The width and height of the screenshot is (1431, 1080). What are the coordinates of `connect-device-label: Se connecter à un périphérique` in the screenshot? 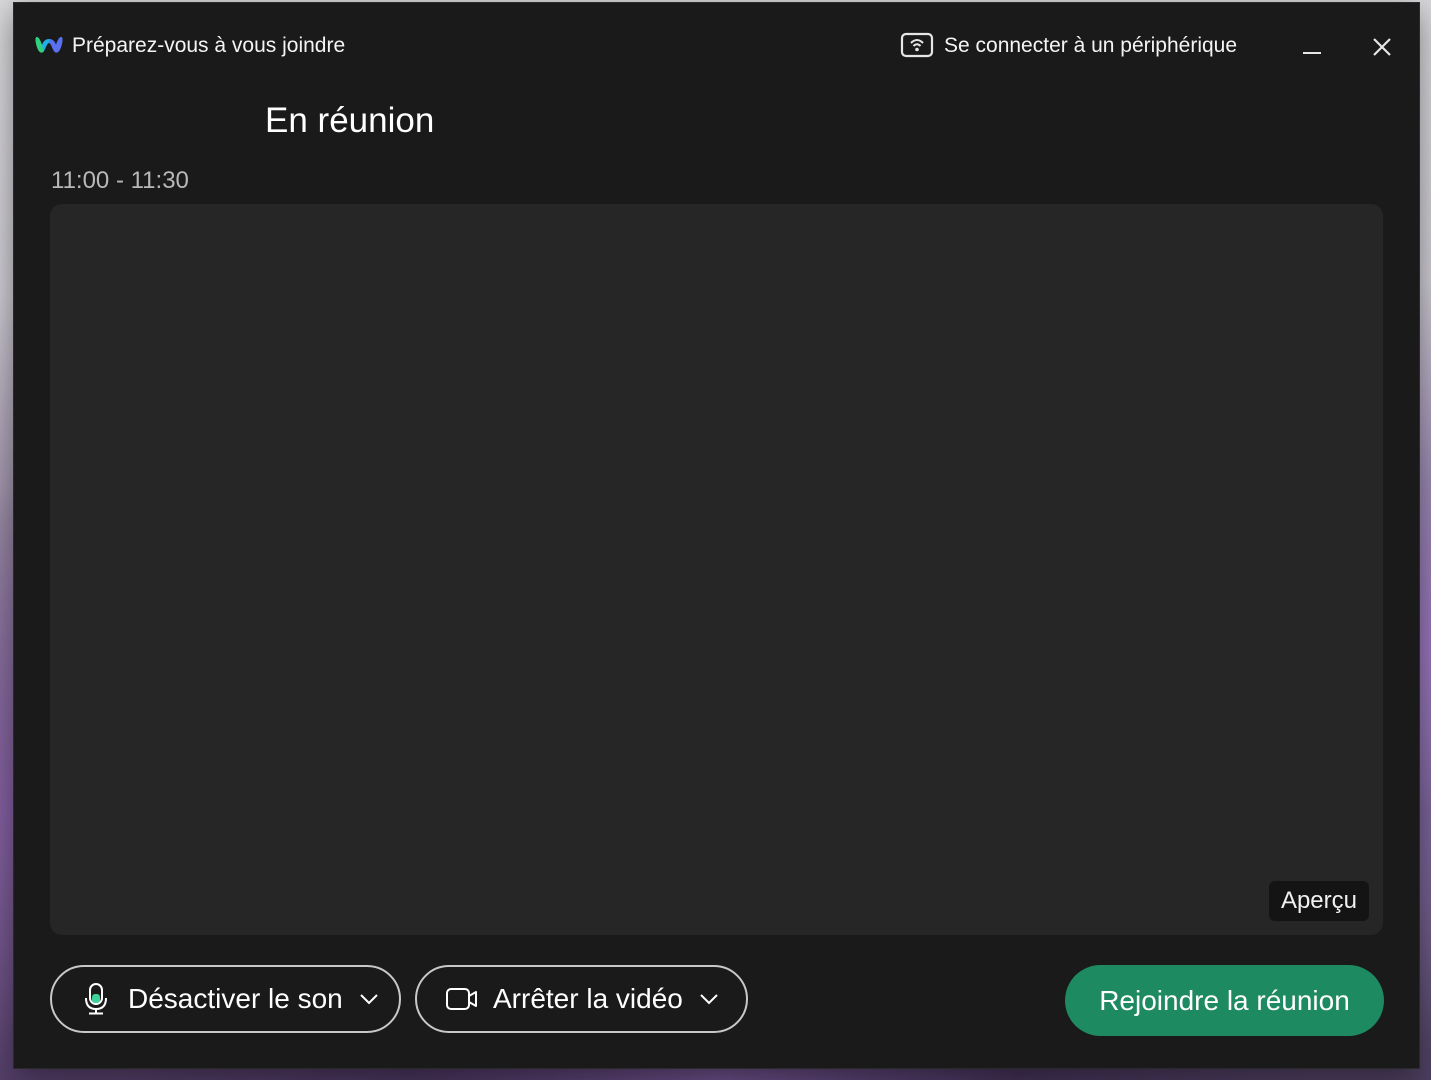 It's located at (1091, 45).